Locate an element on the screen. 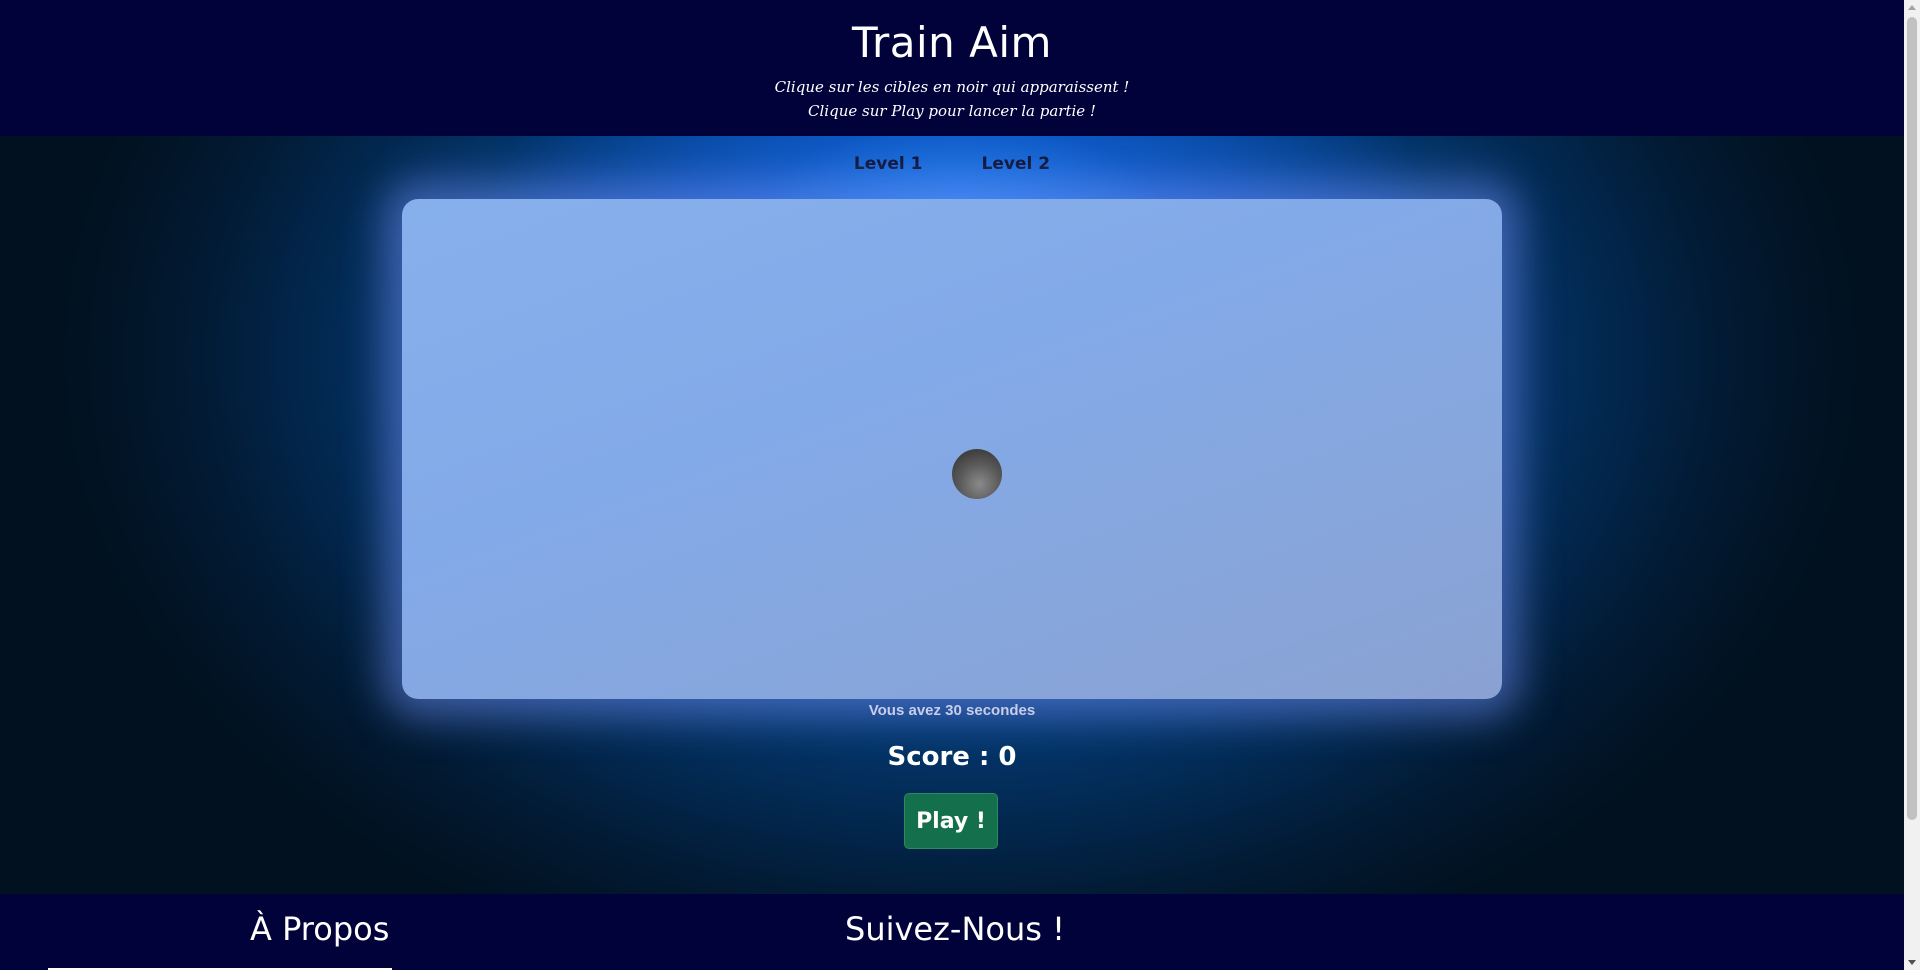  level-2-link: Level 2 is located at coordinates (1016, 164).